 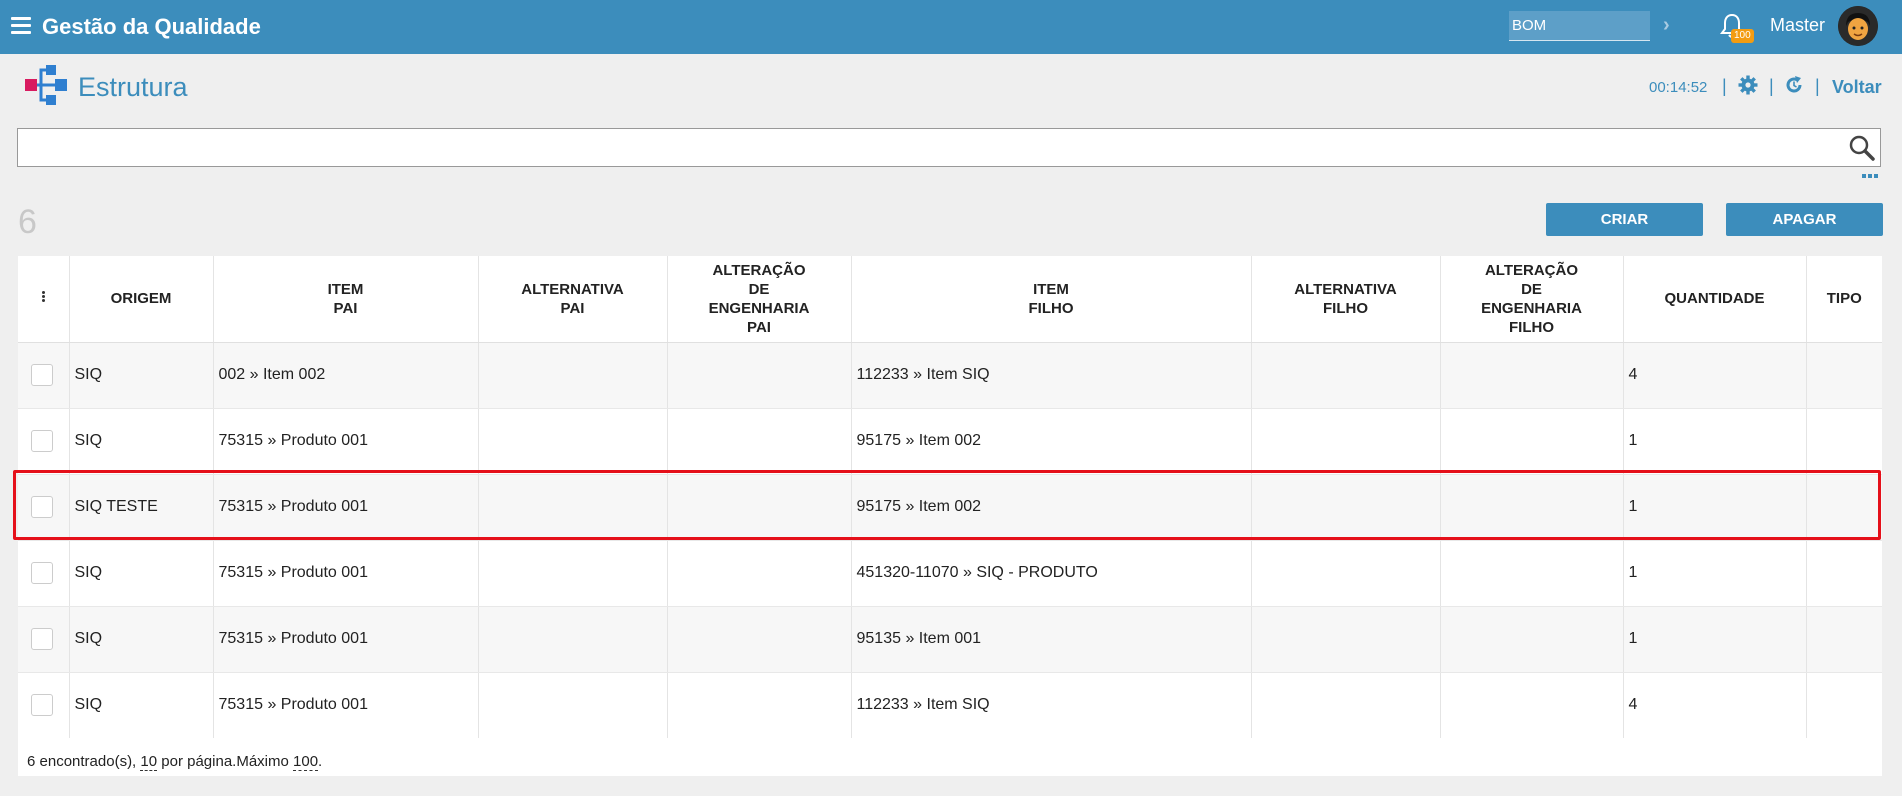 What do you see at coordinates (1624, 219) in the screenshot?
I see `create-button: CRIAR` at bounding box center [1624, 219].